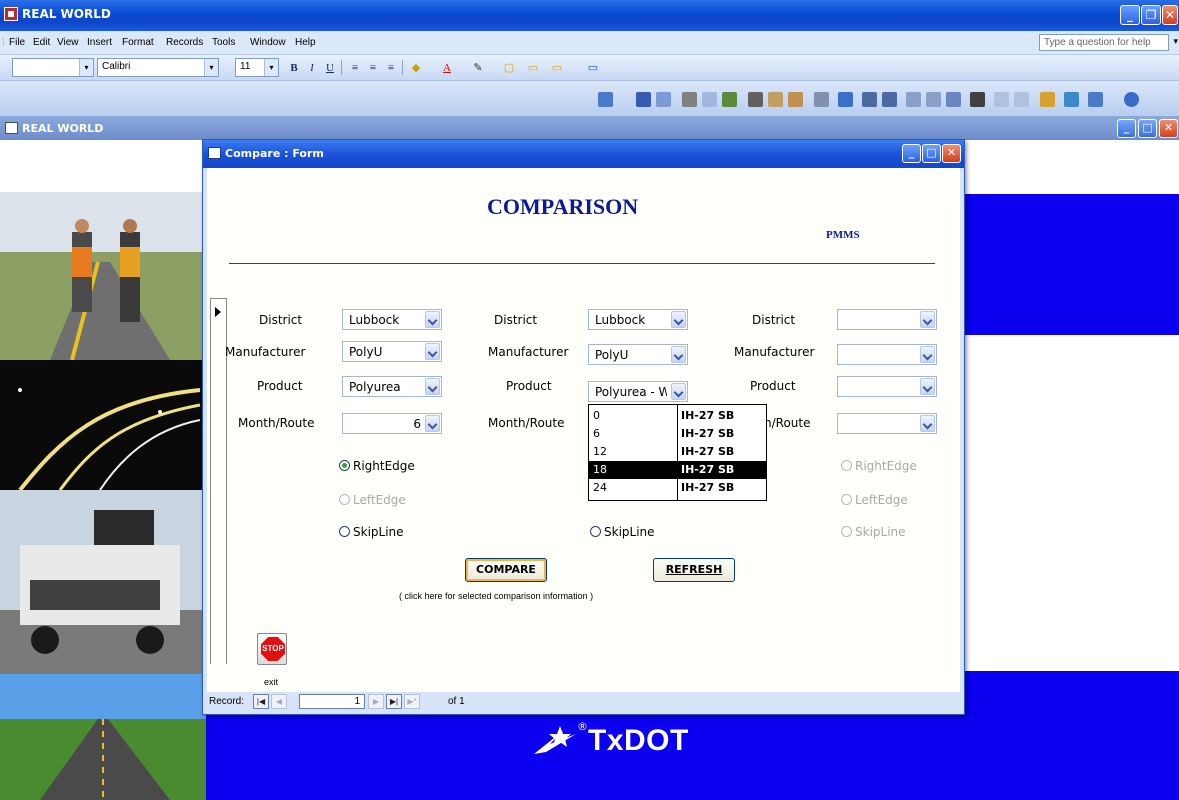 The image size is (1179, 800). I want to click on skip-line-radio-2: SkipLine, so click(622, 532).